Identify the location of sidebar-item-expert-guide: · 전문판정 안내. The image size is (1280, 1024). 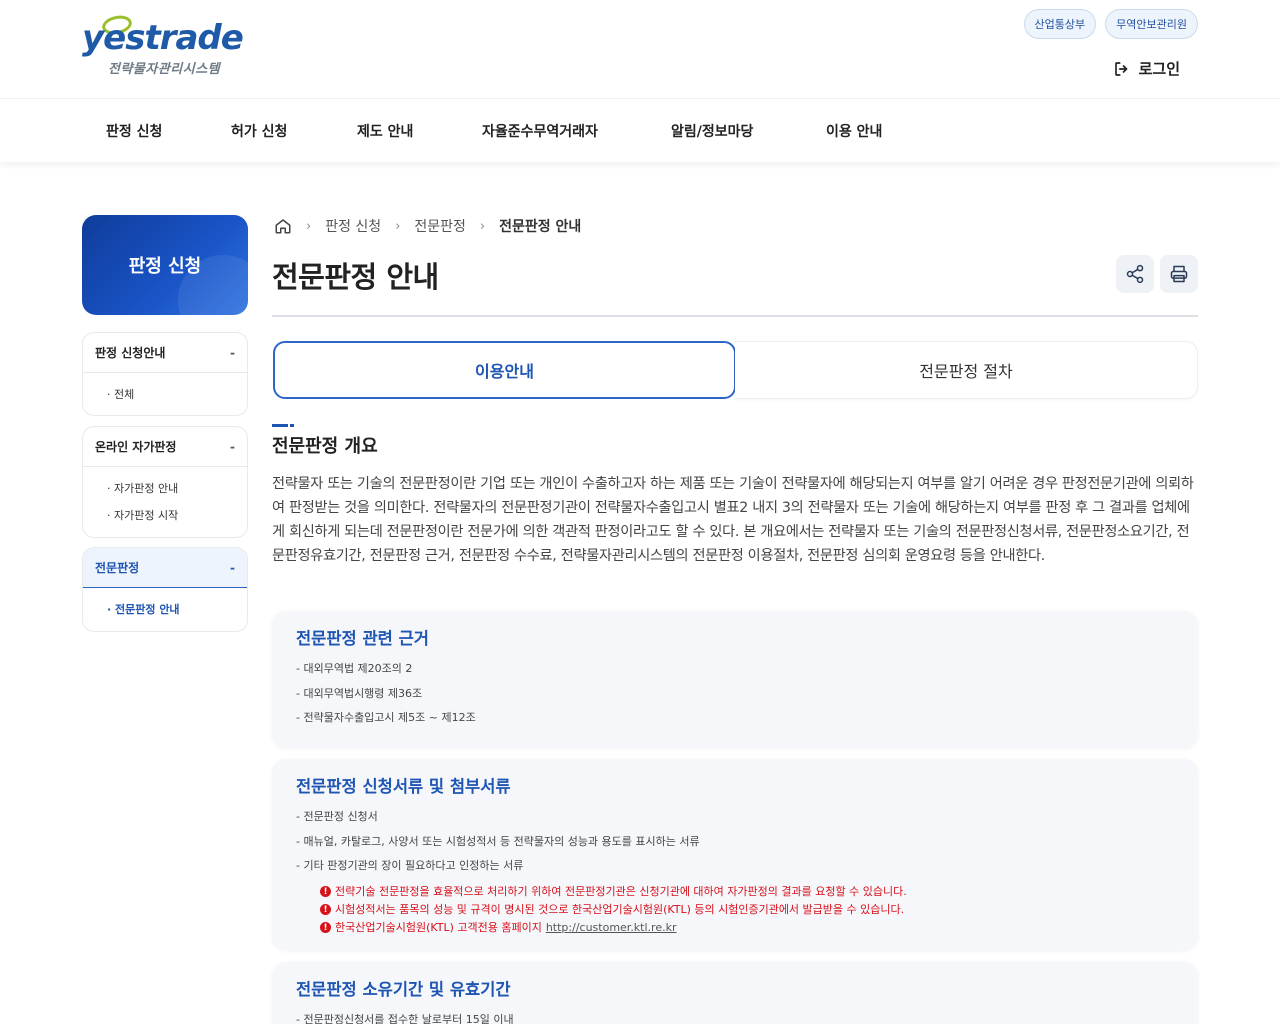
(165, 608).